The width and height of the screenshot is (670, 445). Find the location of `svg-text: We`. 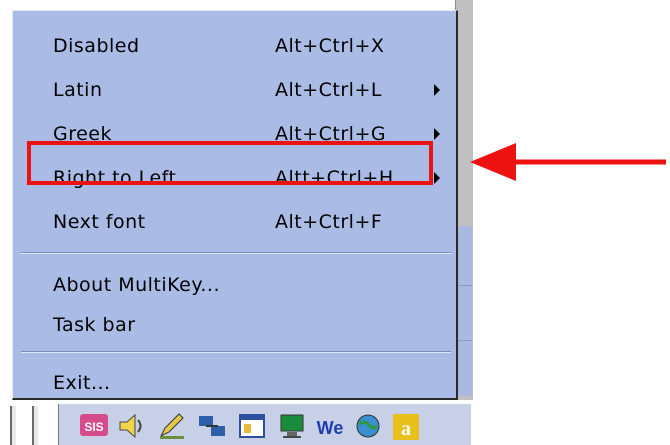

svg-text: We is located at coordinates (330, 428).